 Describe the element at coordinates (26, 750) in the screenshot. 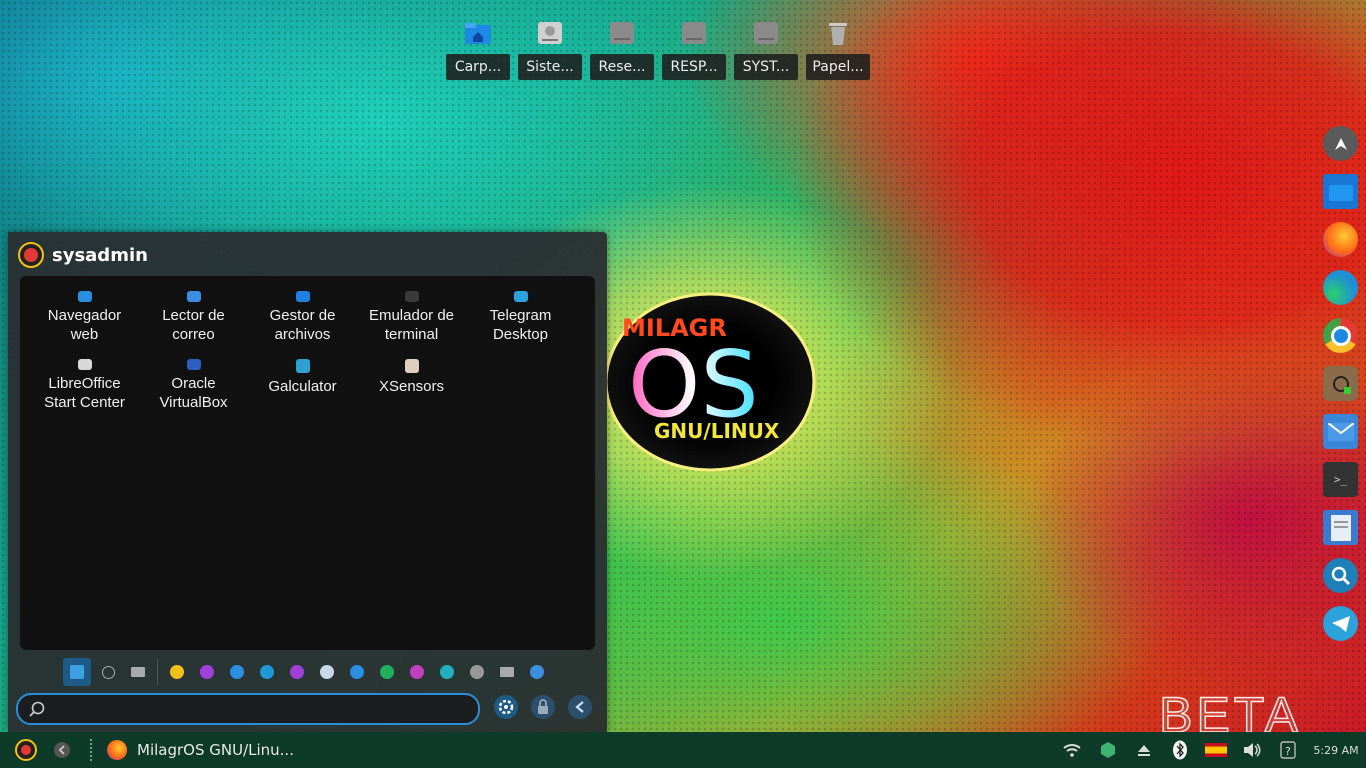

I see `os-menu-icon` at that location.